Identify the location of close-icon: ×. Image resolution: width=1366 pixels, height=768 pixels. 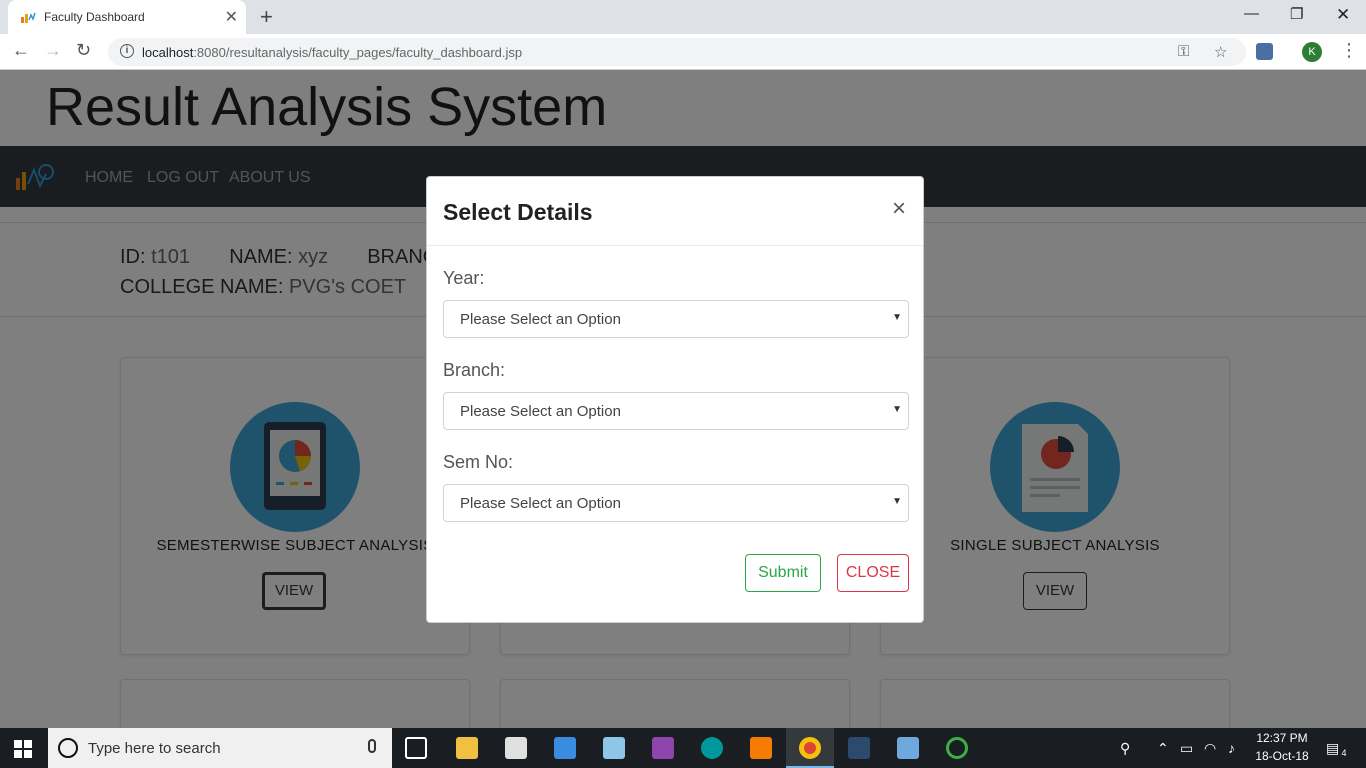
(899, 209).